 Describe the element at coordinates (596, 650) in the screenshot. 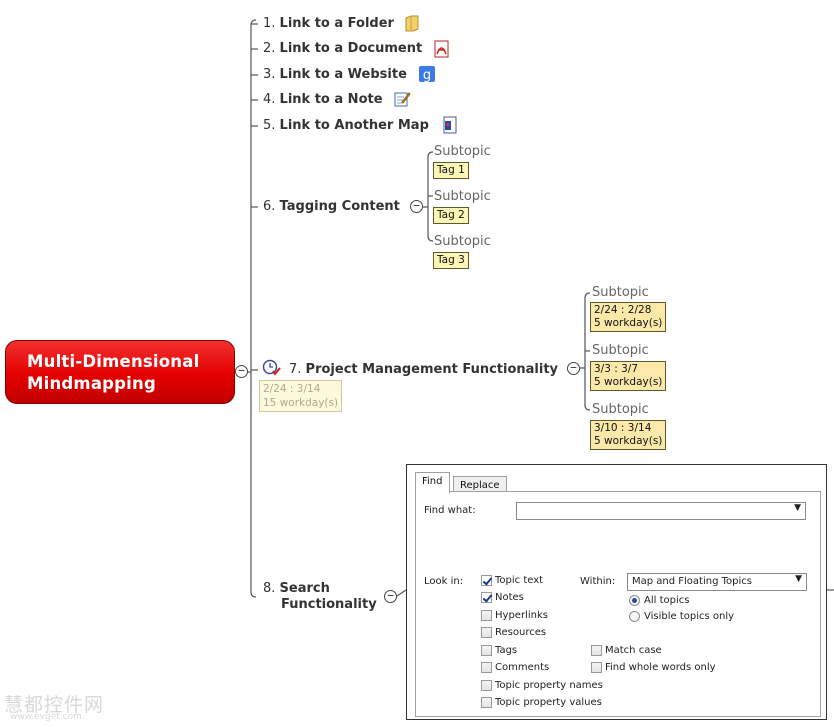

I see `match-case-checkbox` at that location.